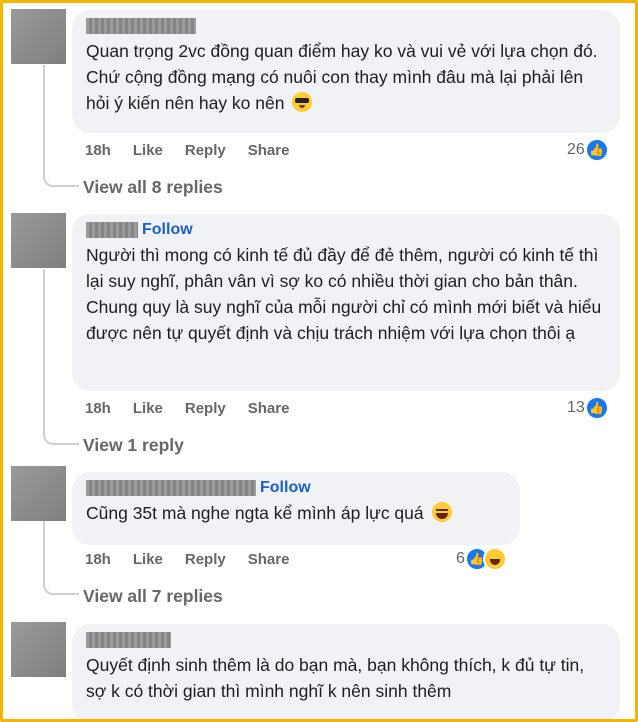 Image resolution: width=638 pixels, height=722 pixels. I want to click on reaction-summary: 6 👍, so click(481, 559).